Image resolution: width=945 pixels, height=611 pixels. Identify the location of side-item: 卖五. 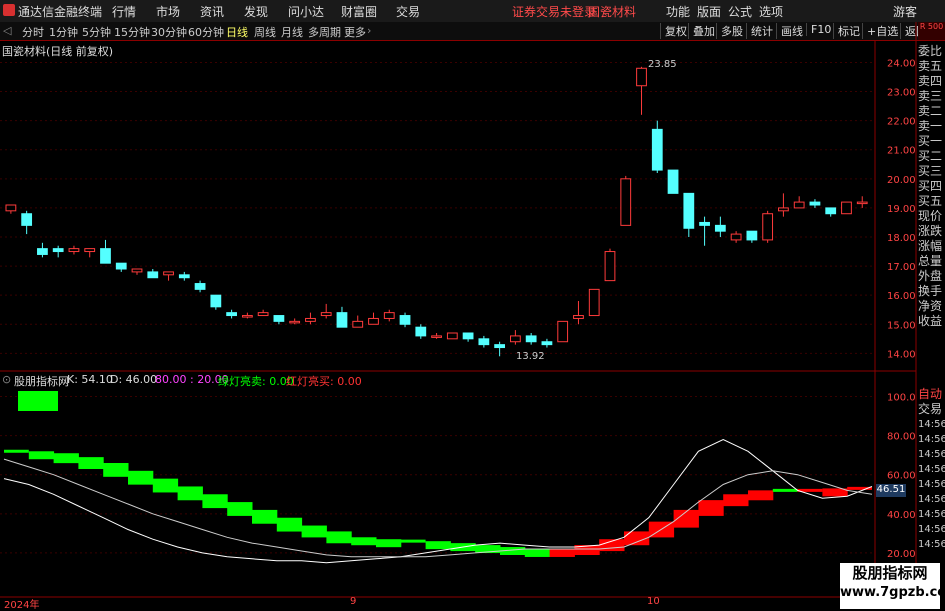
(931, 66).